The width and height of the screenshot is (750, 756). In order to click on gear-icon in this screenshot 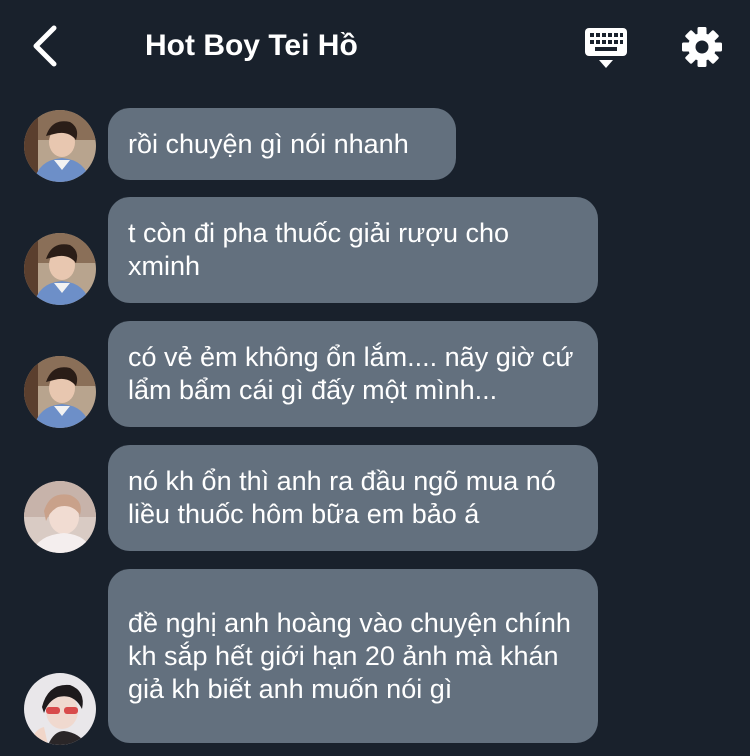, I will do `click(702, 47)`.